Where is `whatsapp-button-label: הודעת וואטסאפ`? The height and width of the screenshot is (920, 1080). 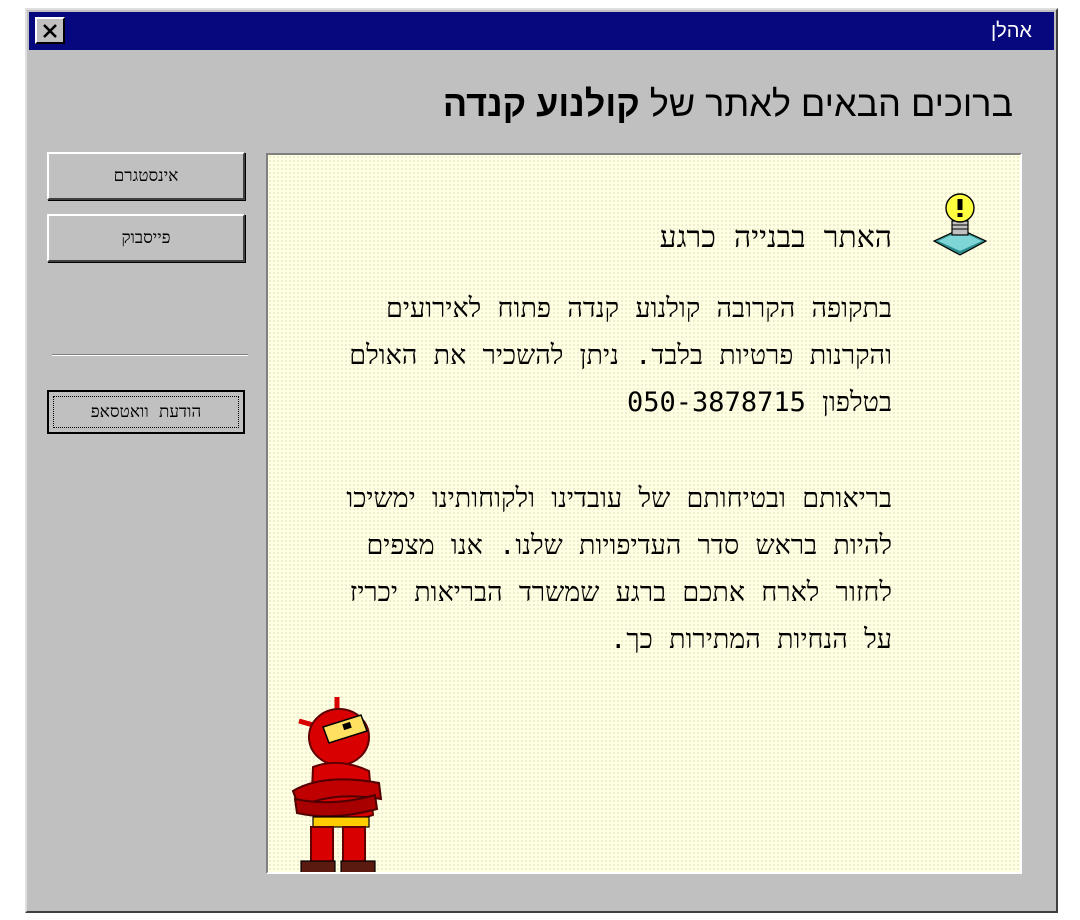
whatsapp-button-label: הודעת וואטסאפ is located at coordinates (146, 412).